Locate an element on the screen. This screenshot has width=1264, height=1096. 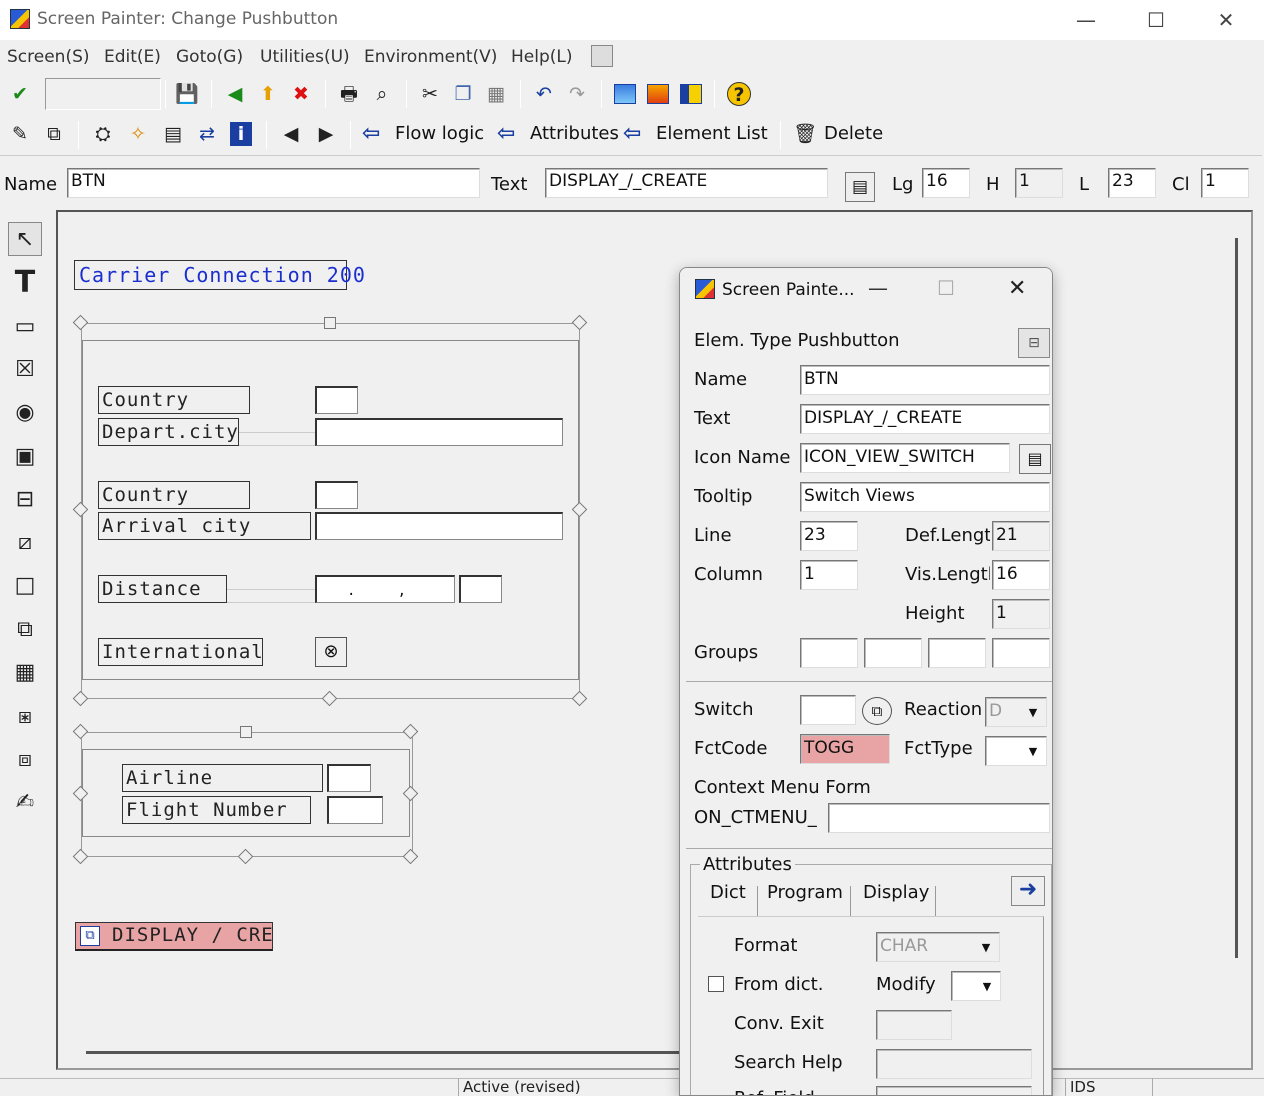
menu-help: Help(L) is located at coordinates (542, 57).